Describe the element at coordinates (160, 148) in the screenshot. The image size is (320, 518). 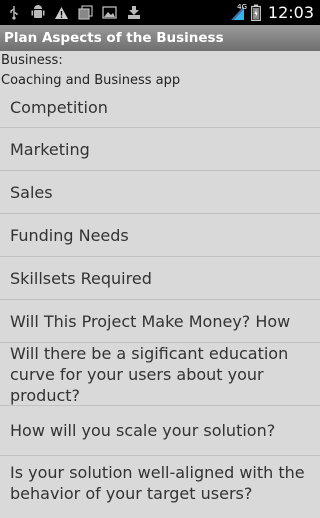
I see `list-item-marketing: Marketing` at that location.